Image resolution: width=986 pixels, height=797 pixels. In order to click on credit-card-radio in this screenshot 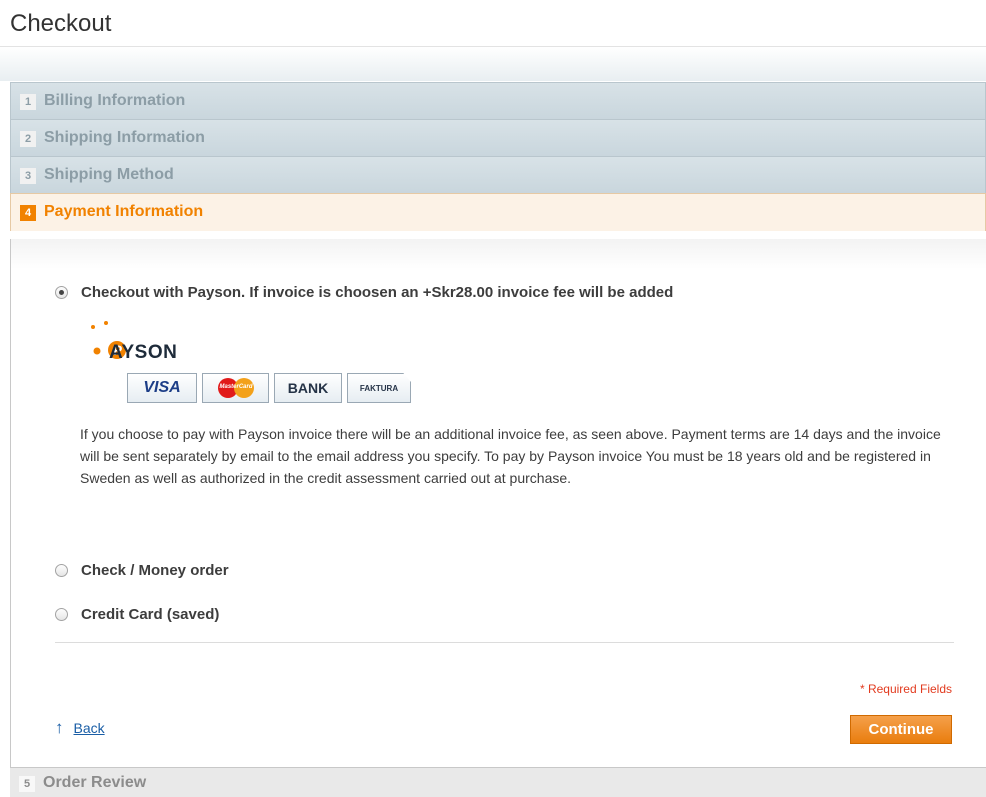, I will do `click(61, 614)`.